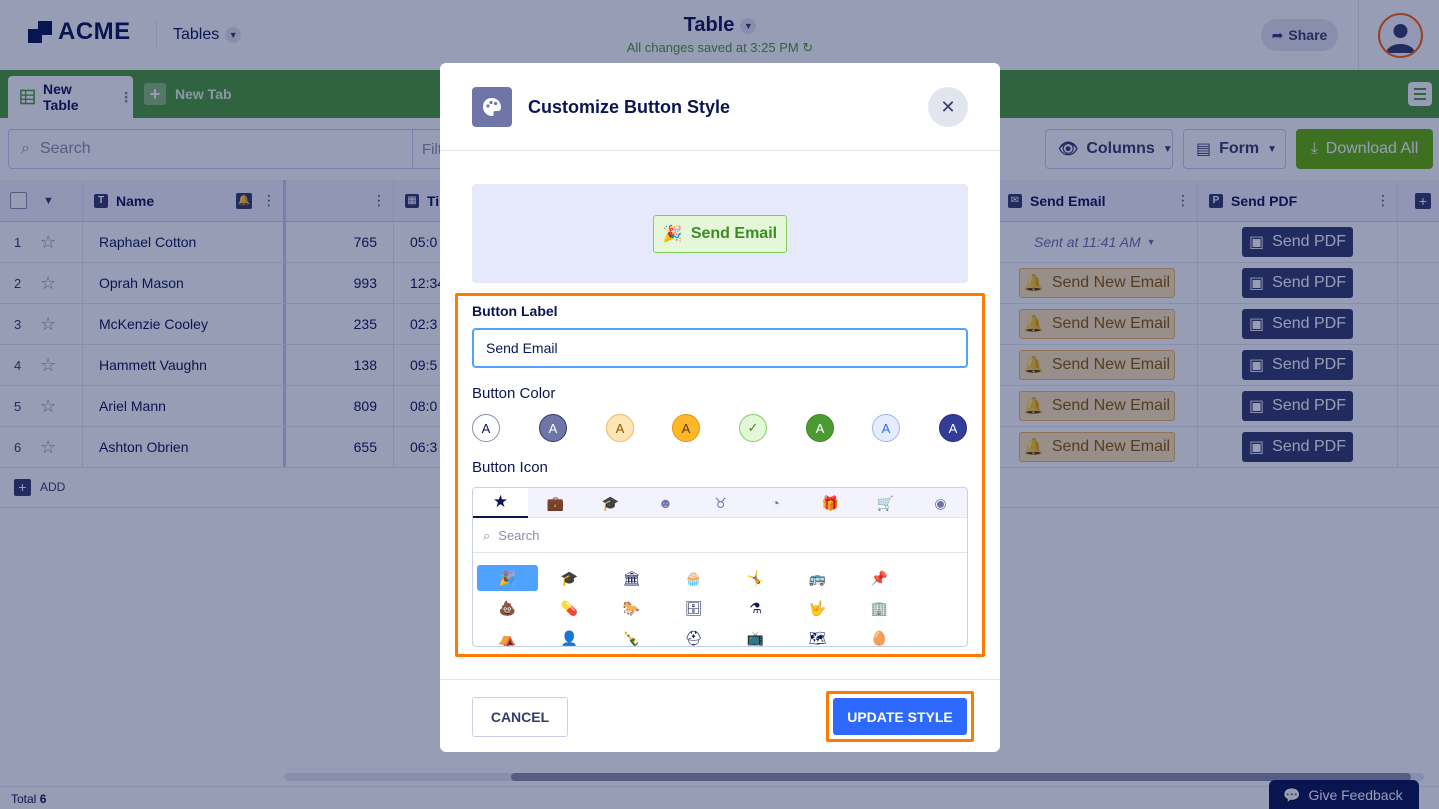 This screenshot has width=1439, height=809. I want to click on search-icon: ⌕, so click(487, 535).